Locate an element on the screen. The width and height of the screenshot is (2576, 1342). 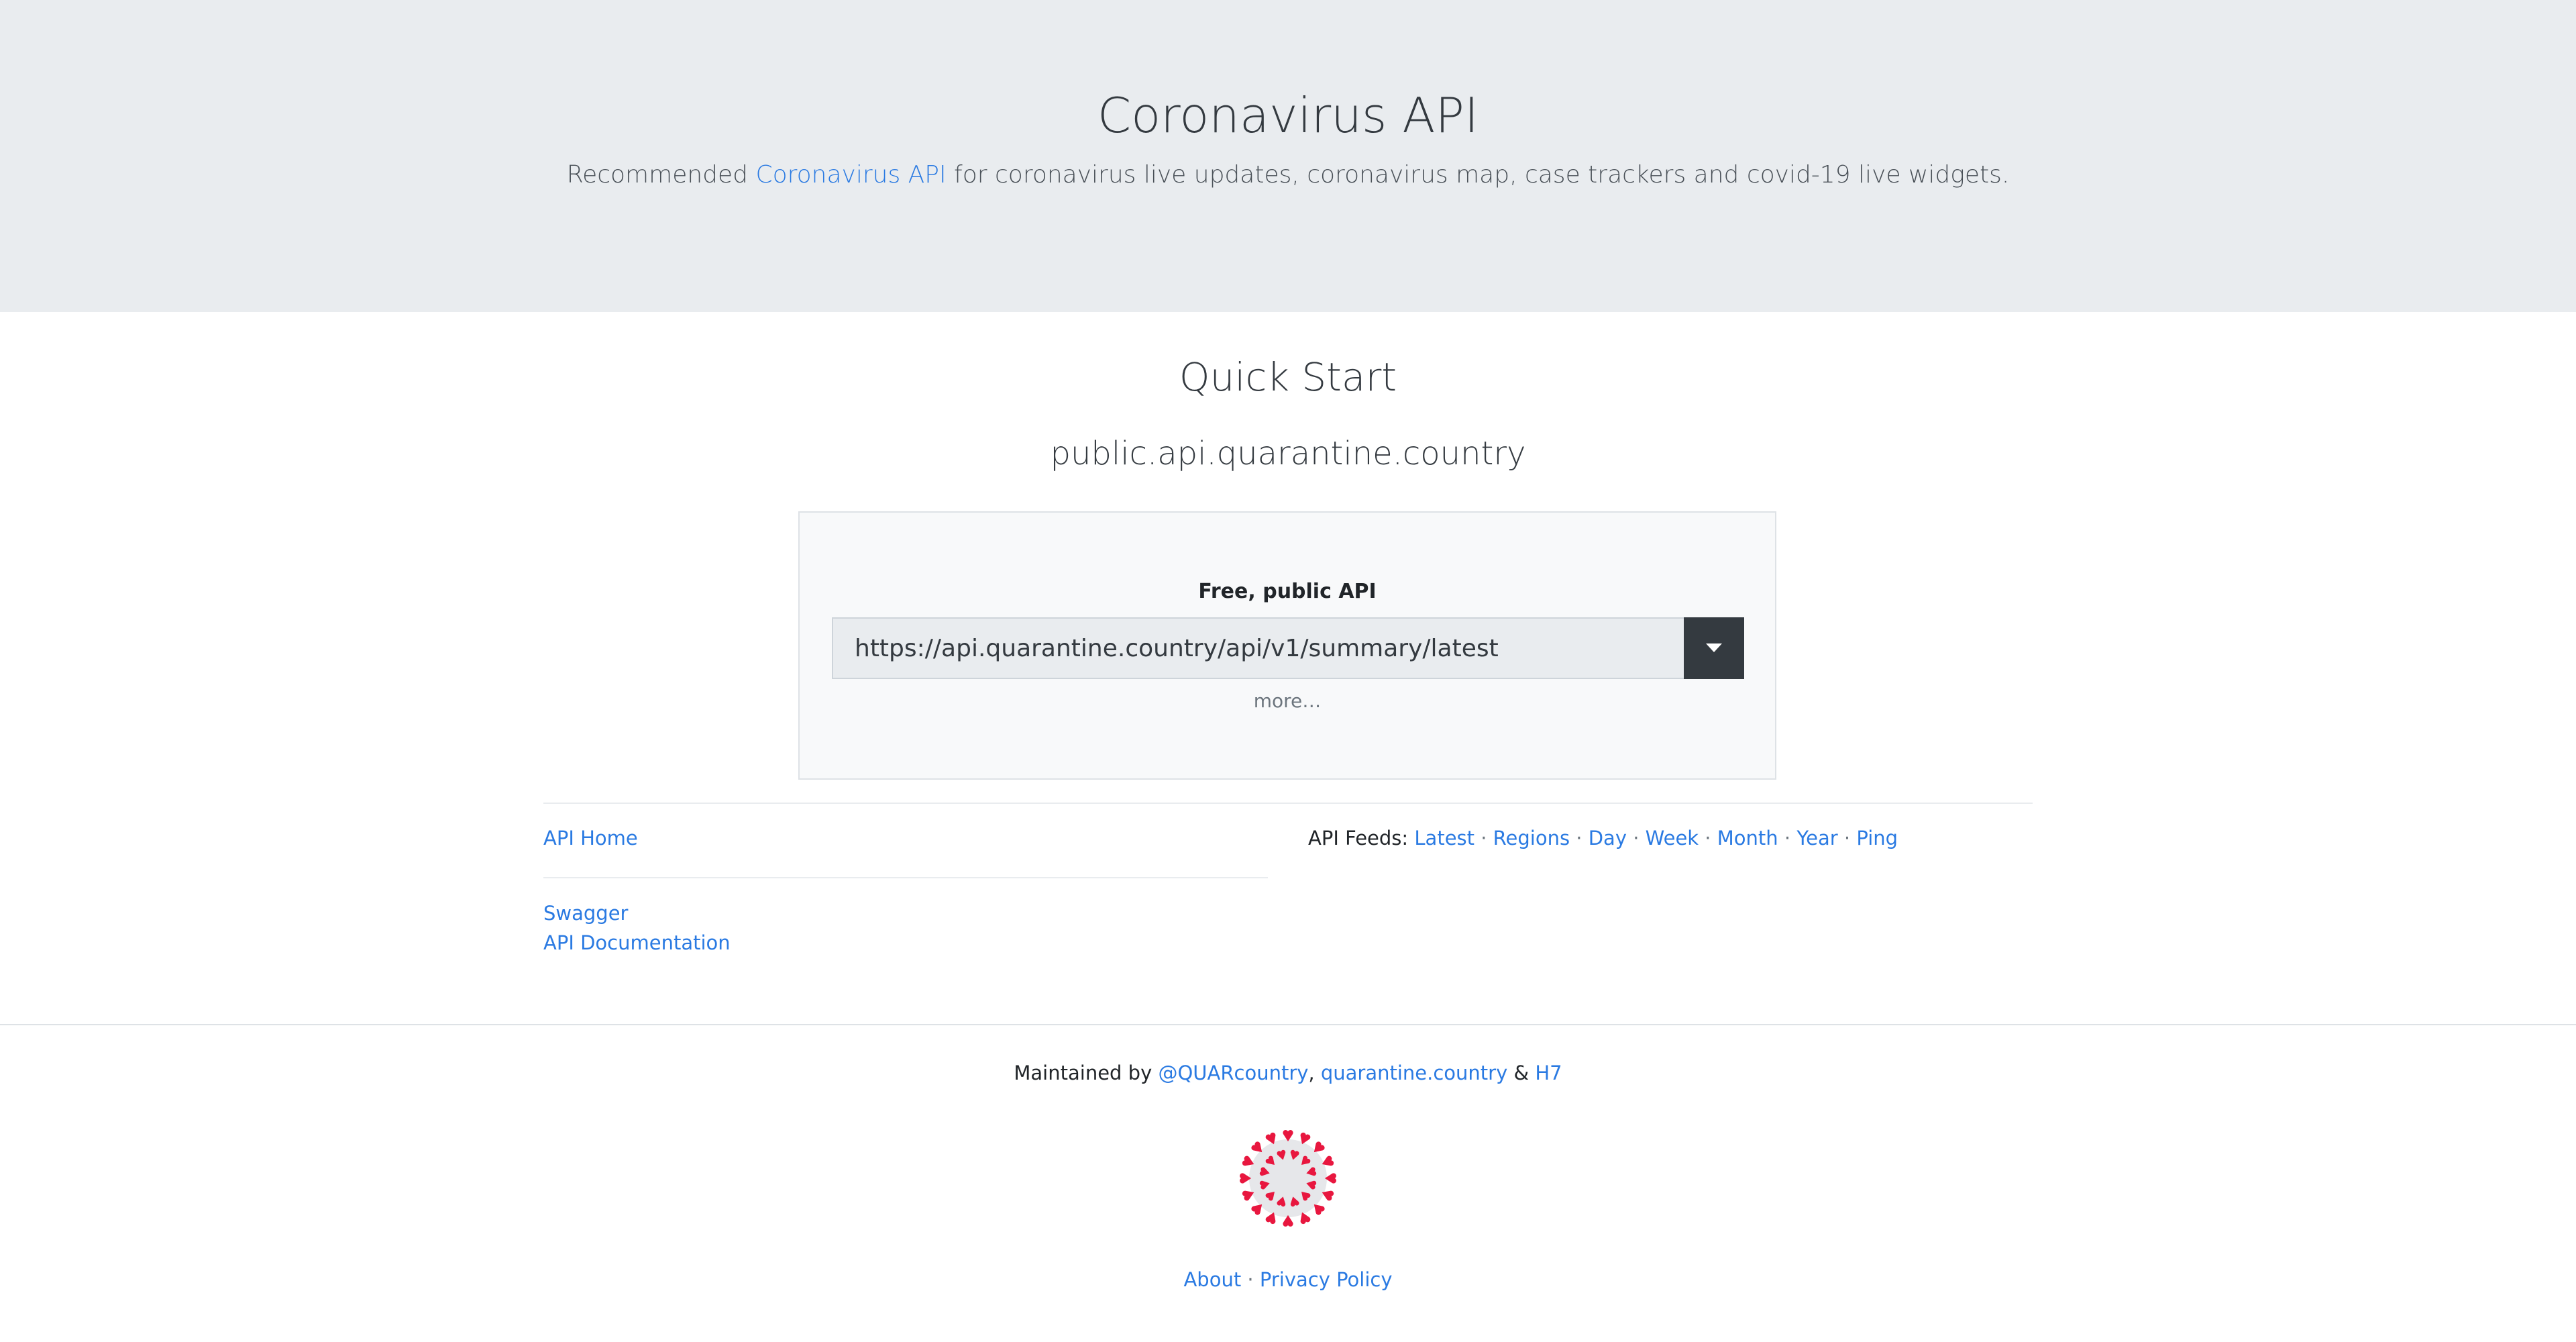
caret-down-icon is located at coordinates (1714, 648).